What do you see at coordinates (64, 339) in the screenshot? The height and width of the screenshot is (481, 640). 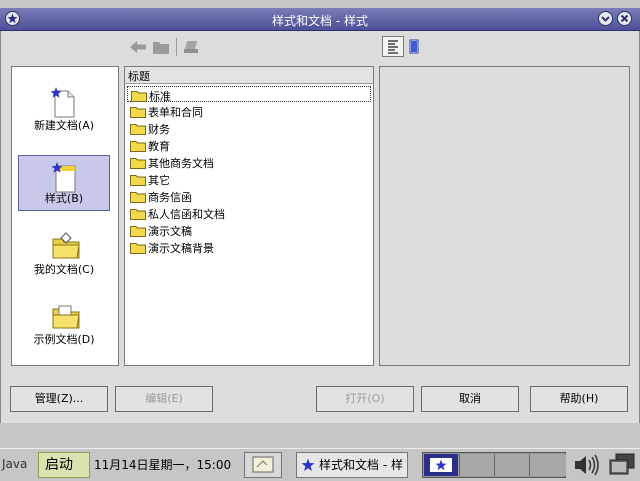 I see `category-label: 示例文档(D)` at bounding box center [64, 339].